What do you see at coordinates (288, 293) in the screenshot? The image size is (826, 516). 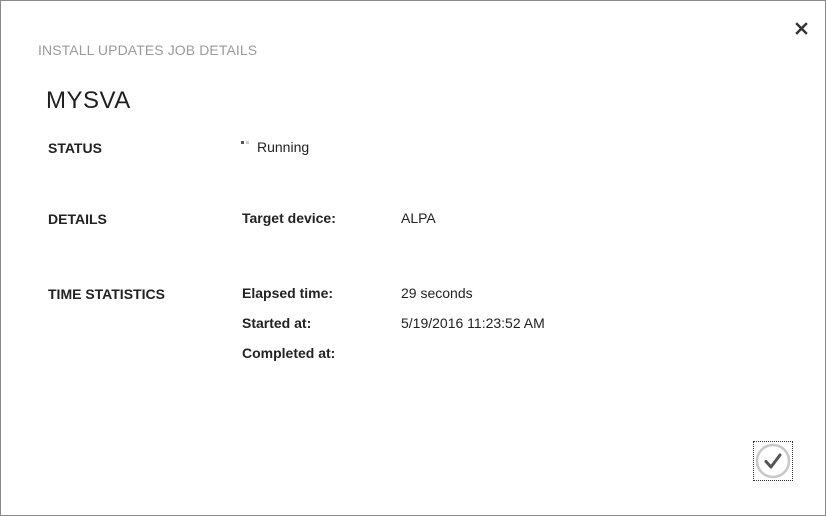 I see `elapsed-time-label: Elapsed time:` at bounding box center [288, 293].